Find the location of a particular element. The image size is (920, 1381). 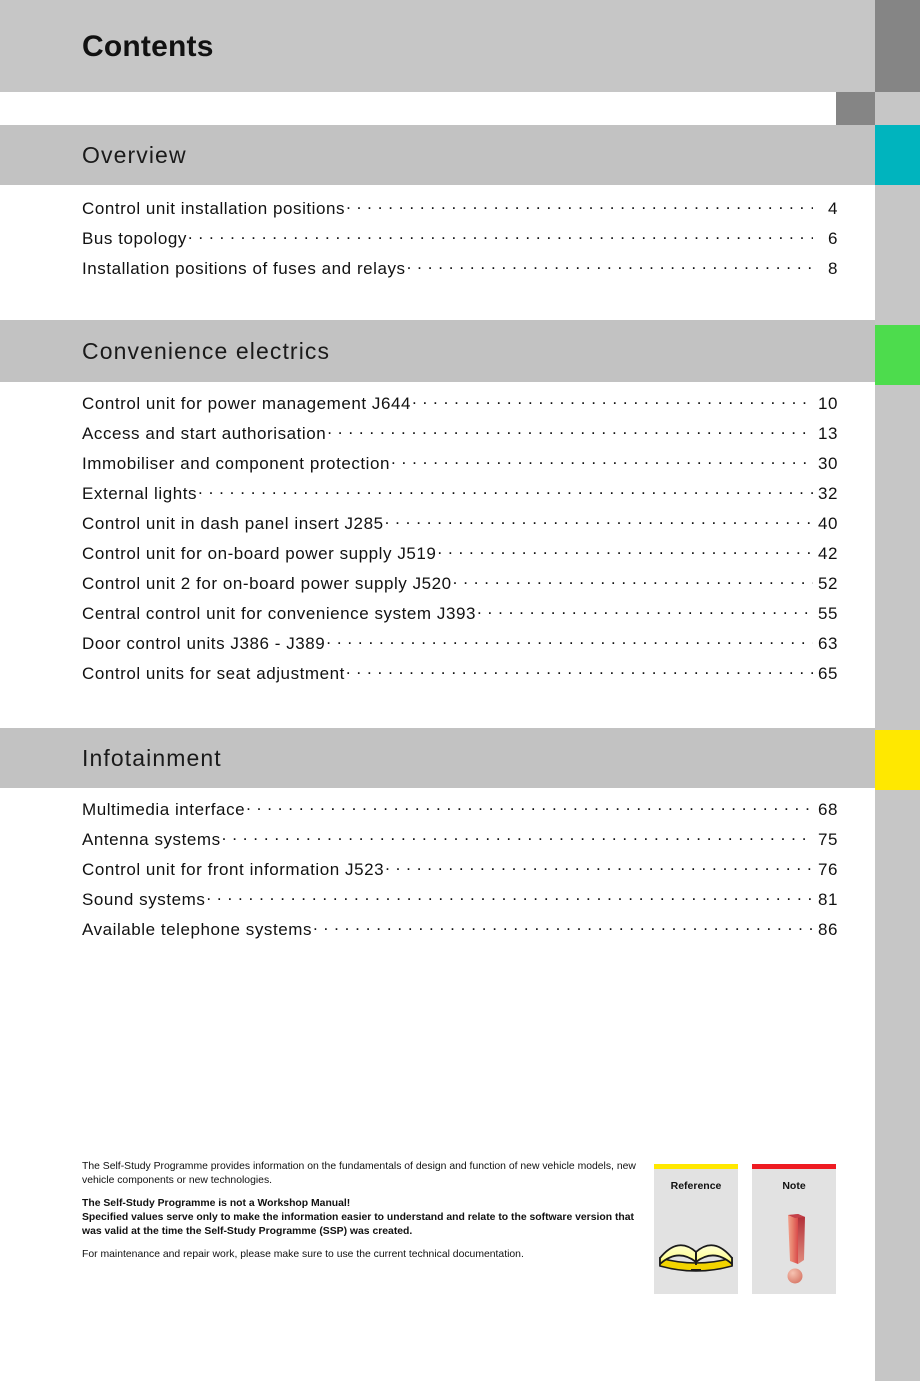

index-tab-convenience is located at coordinates (897, 355).